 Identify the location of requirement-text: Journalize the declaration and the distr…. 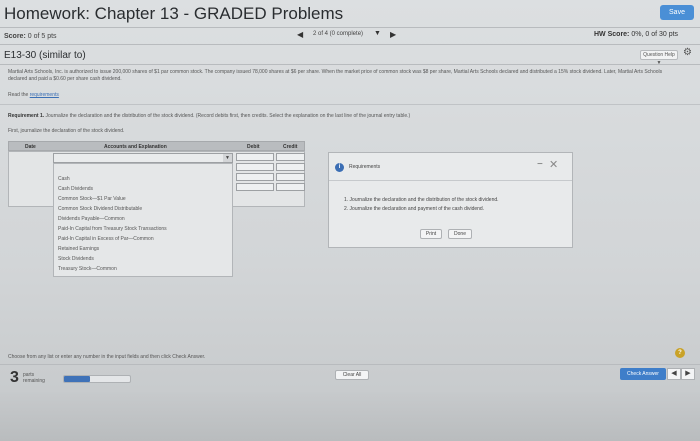
(228, 116).